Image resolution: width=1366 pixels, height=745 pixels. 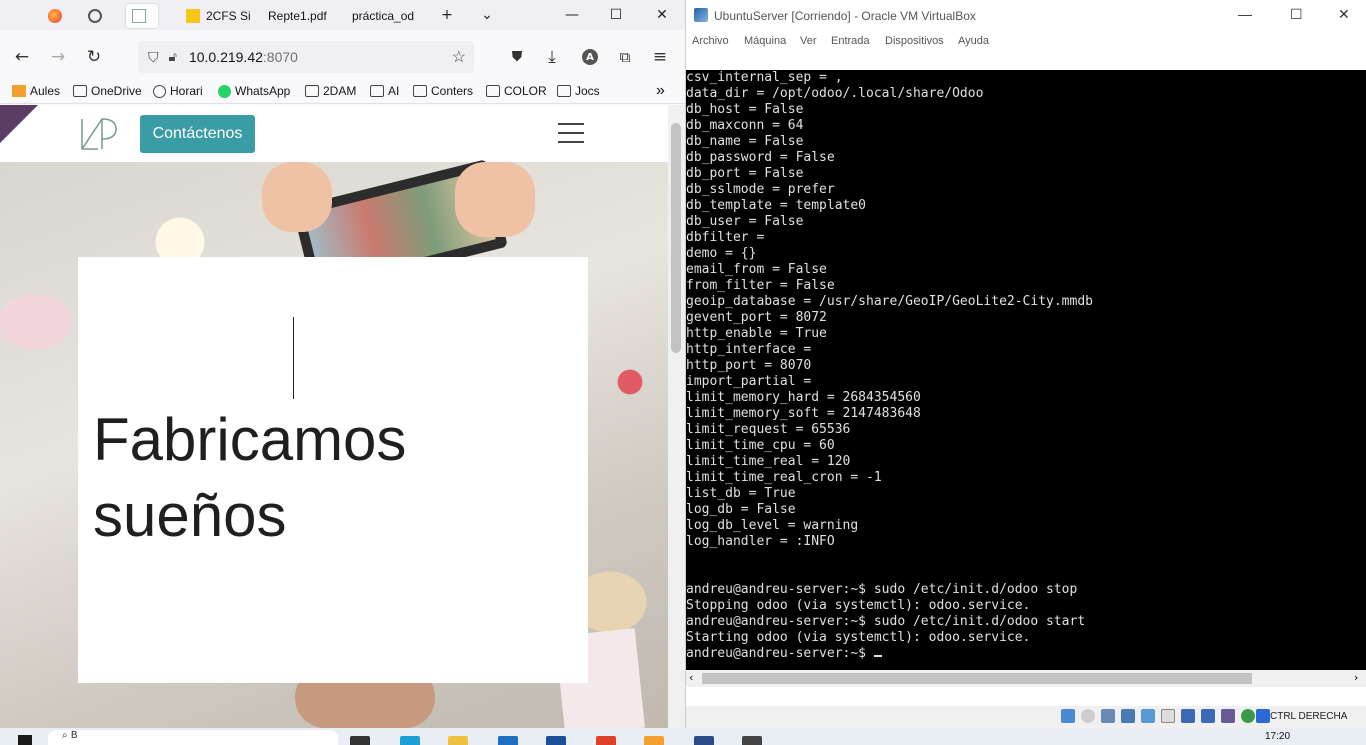 I want to click on tab-active-site, so click(x=142, y=16).